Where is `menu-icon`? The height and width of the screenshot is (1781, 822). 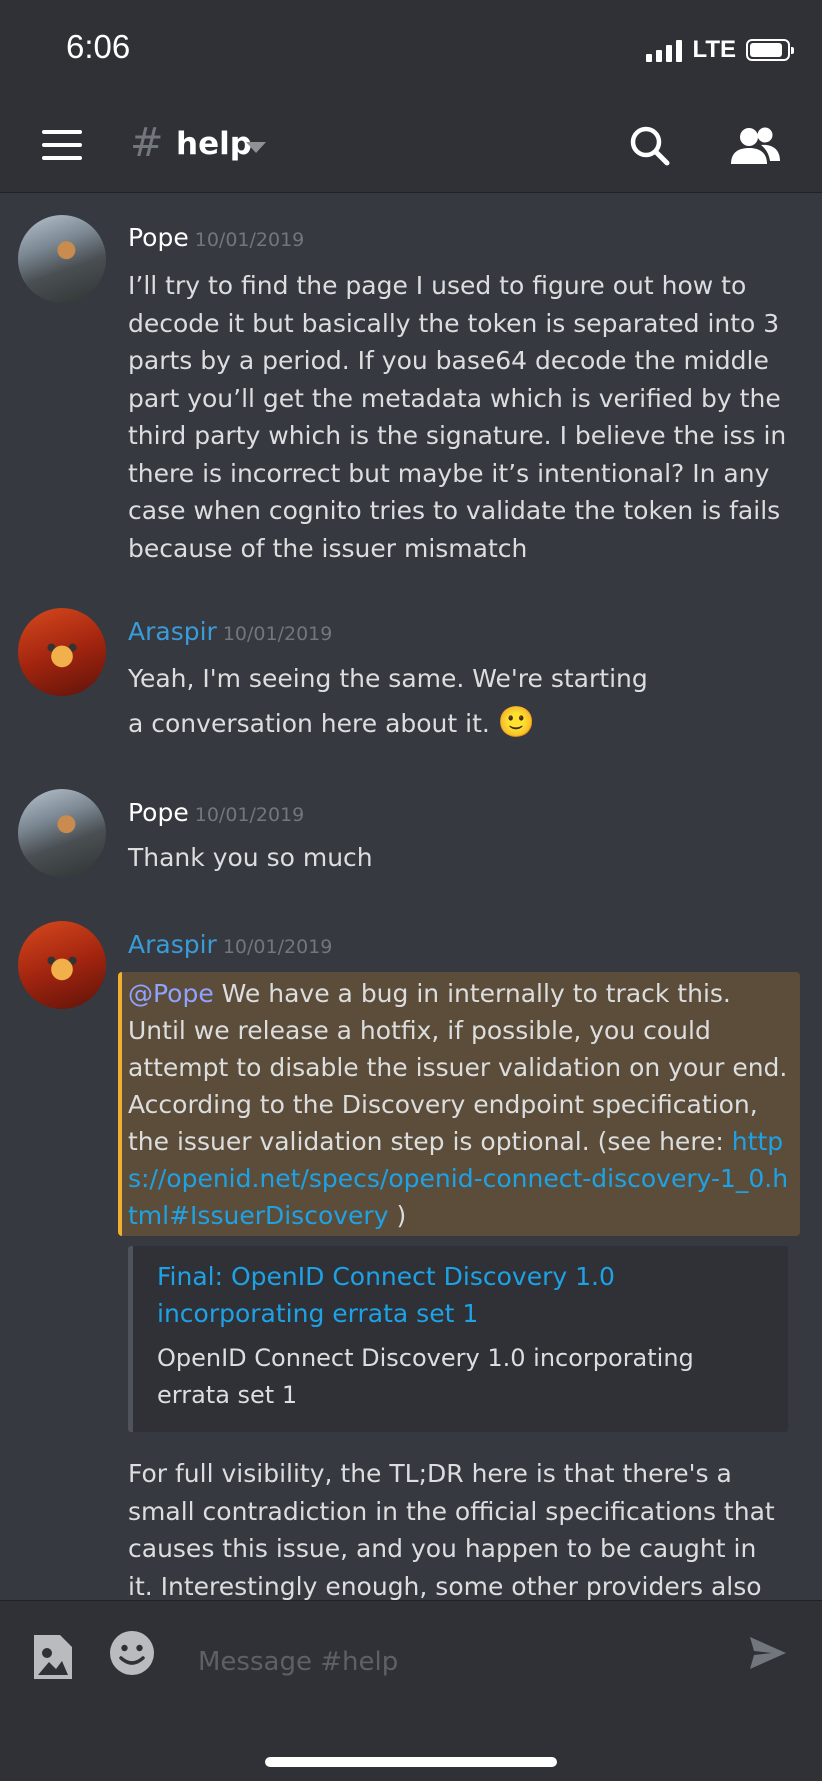
menu-icon is located at coordinates (62, 145).